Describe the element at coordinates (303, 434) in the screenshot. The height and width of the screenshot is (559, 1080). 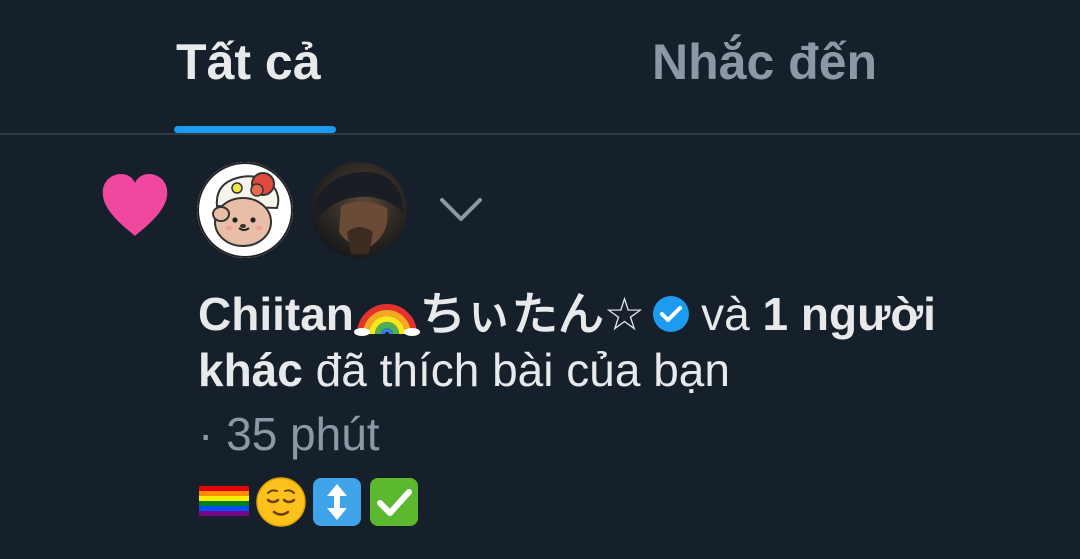
I see `time-value: 35 phút` at that location.